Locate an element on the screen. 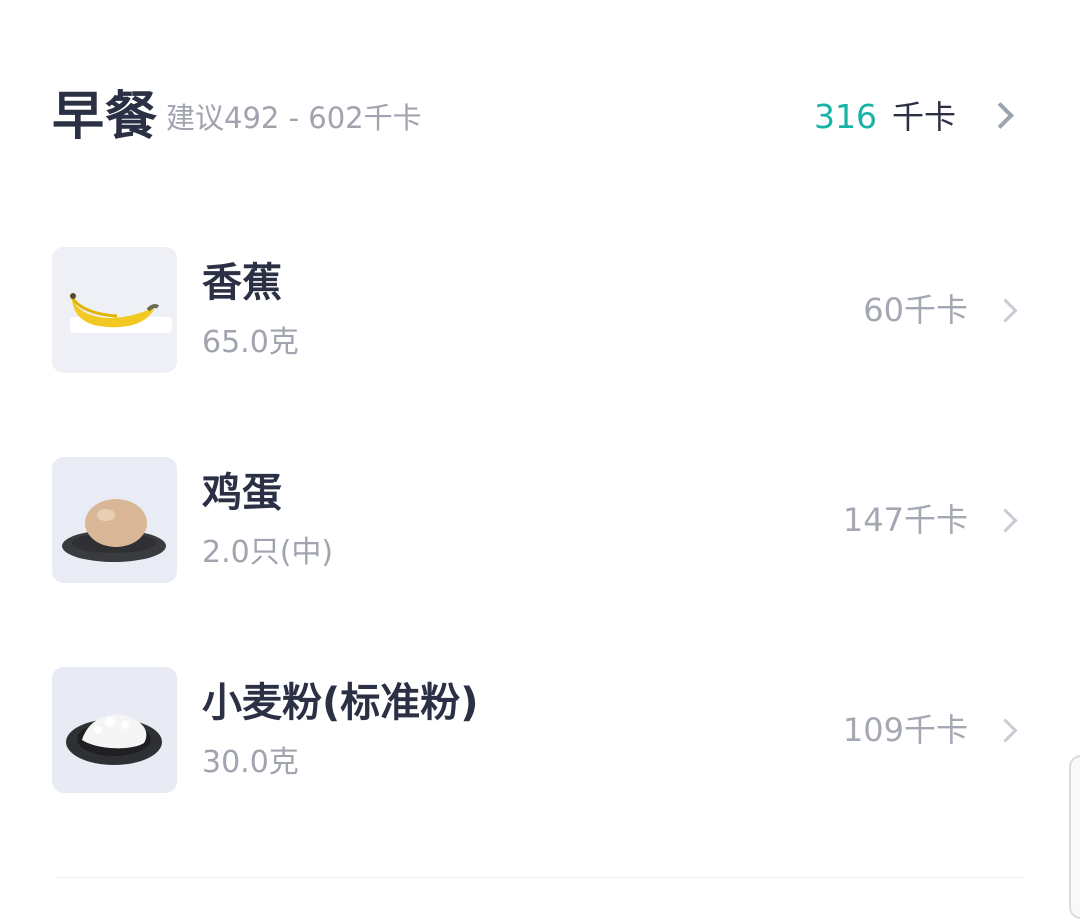 This screenshot has width=1080, height=919. food-amount: 65.0克 is located at coordinates (250, 342).